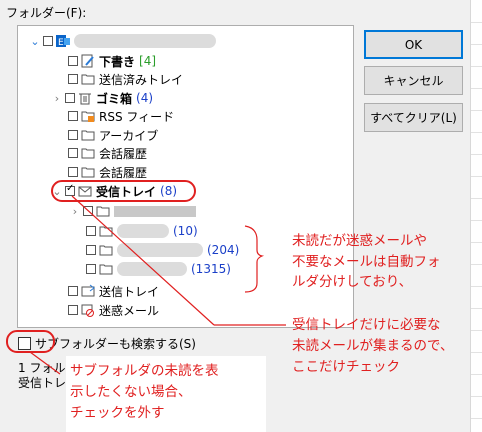 The height and width of the screenshot is (432, 482). I want to click on tree-node-outbox: 送信トレイ, so click(113, 291).